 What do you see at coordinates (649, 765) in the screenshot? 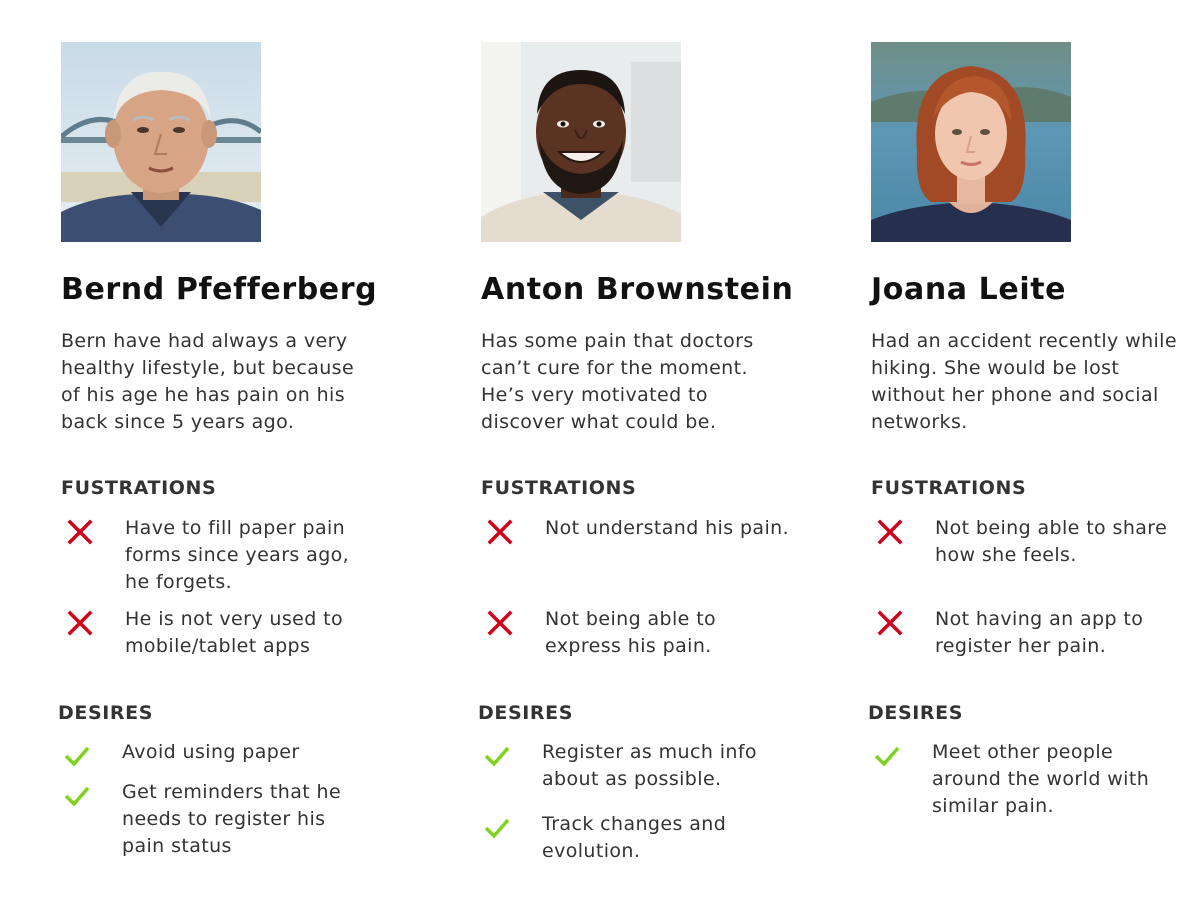
I see `desire-text: Register as much info about as possible.` at bounding box center [649, 765].